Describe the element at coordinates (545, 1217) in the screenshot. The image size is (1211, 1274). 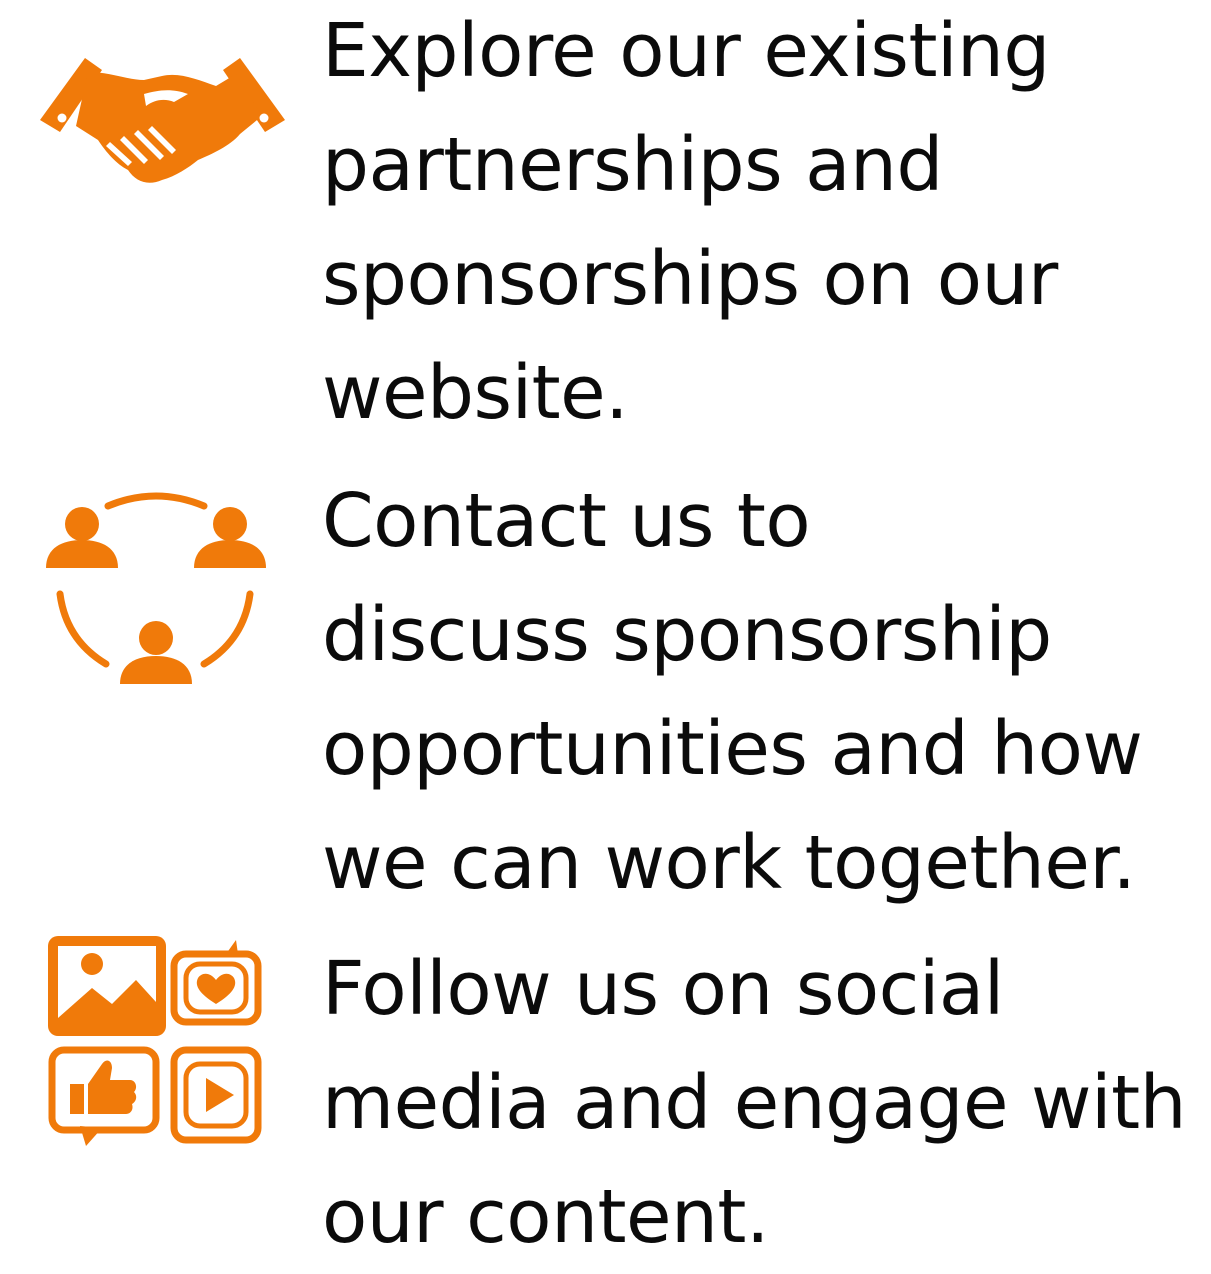
I see `text-line: our content.` at that location.